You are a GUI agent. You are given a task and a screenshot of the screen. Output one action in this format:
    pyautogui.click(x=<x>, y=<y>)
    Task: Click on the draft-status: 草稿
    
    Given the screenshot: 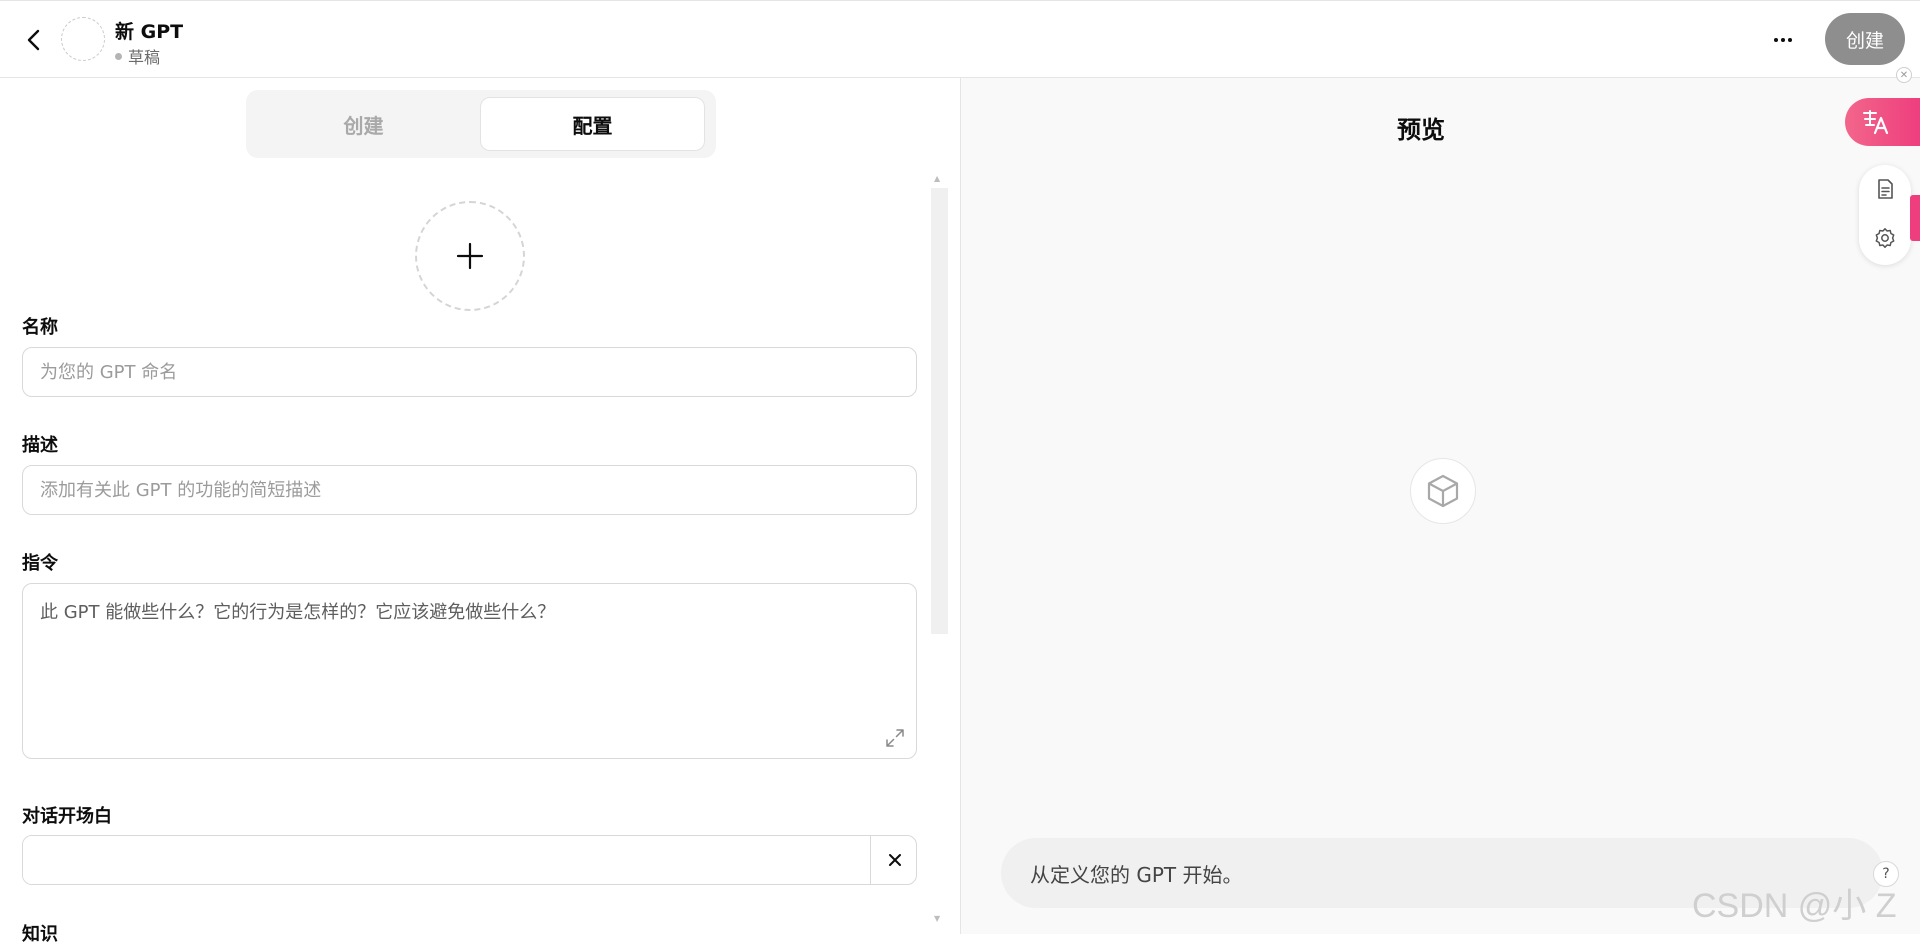 What is the action you would take?
    pyautogui.click(x=137, y=56)
    